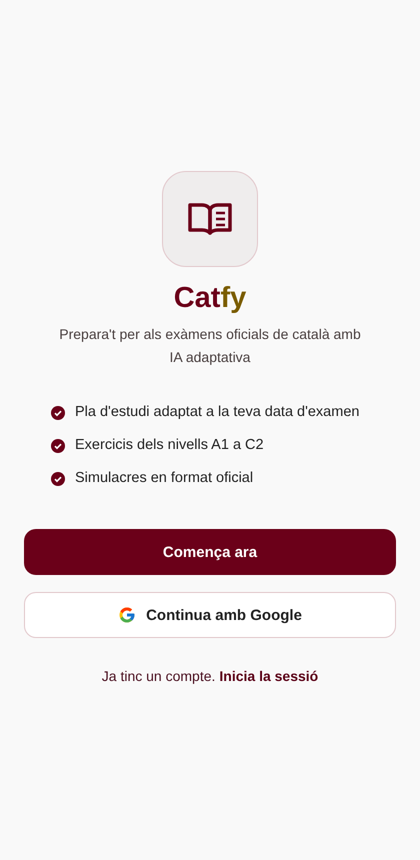 Image resolution: width=420 pixels, height=860 pixels. I want to click on app-wordmark: Catfy, so click(210, 298).